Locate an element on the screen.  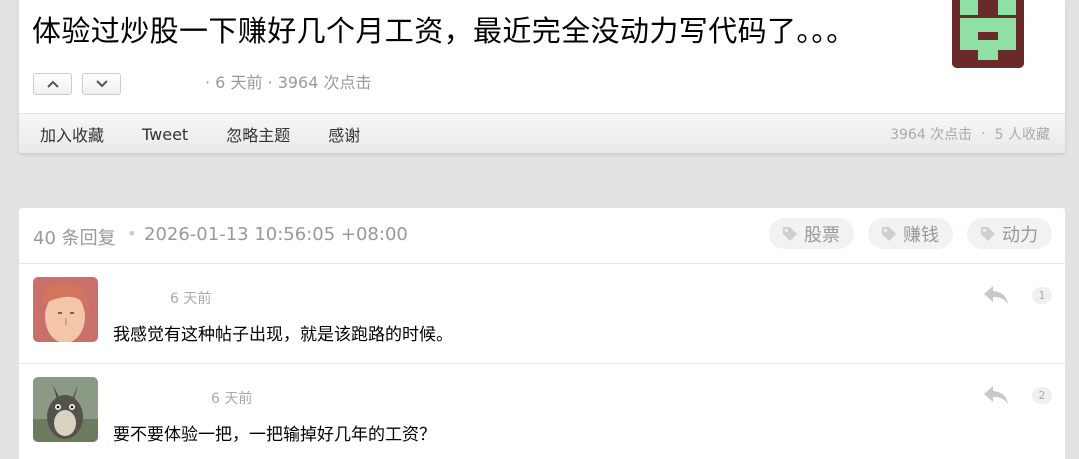
topic-date: 2026-01-13 10:56:05 +08:00 is located at coordinates (276, 234).